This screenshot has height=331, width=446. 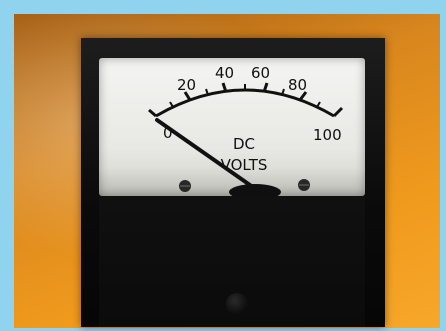 I want to click on tick-label-60: 60, so click(x=260, y=73).